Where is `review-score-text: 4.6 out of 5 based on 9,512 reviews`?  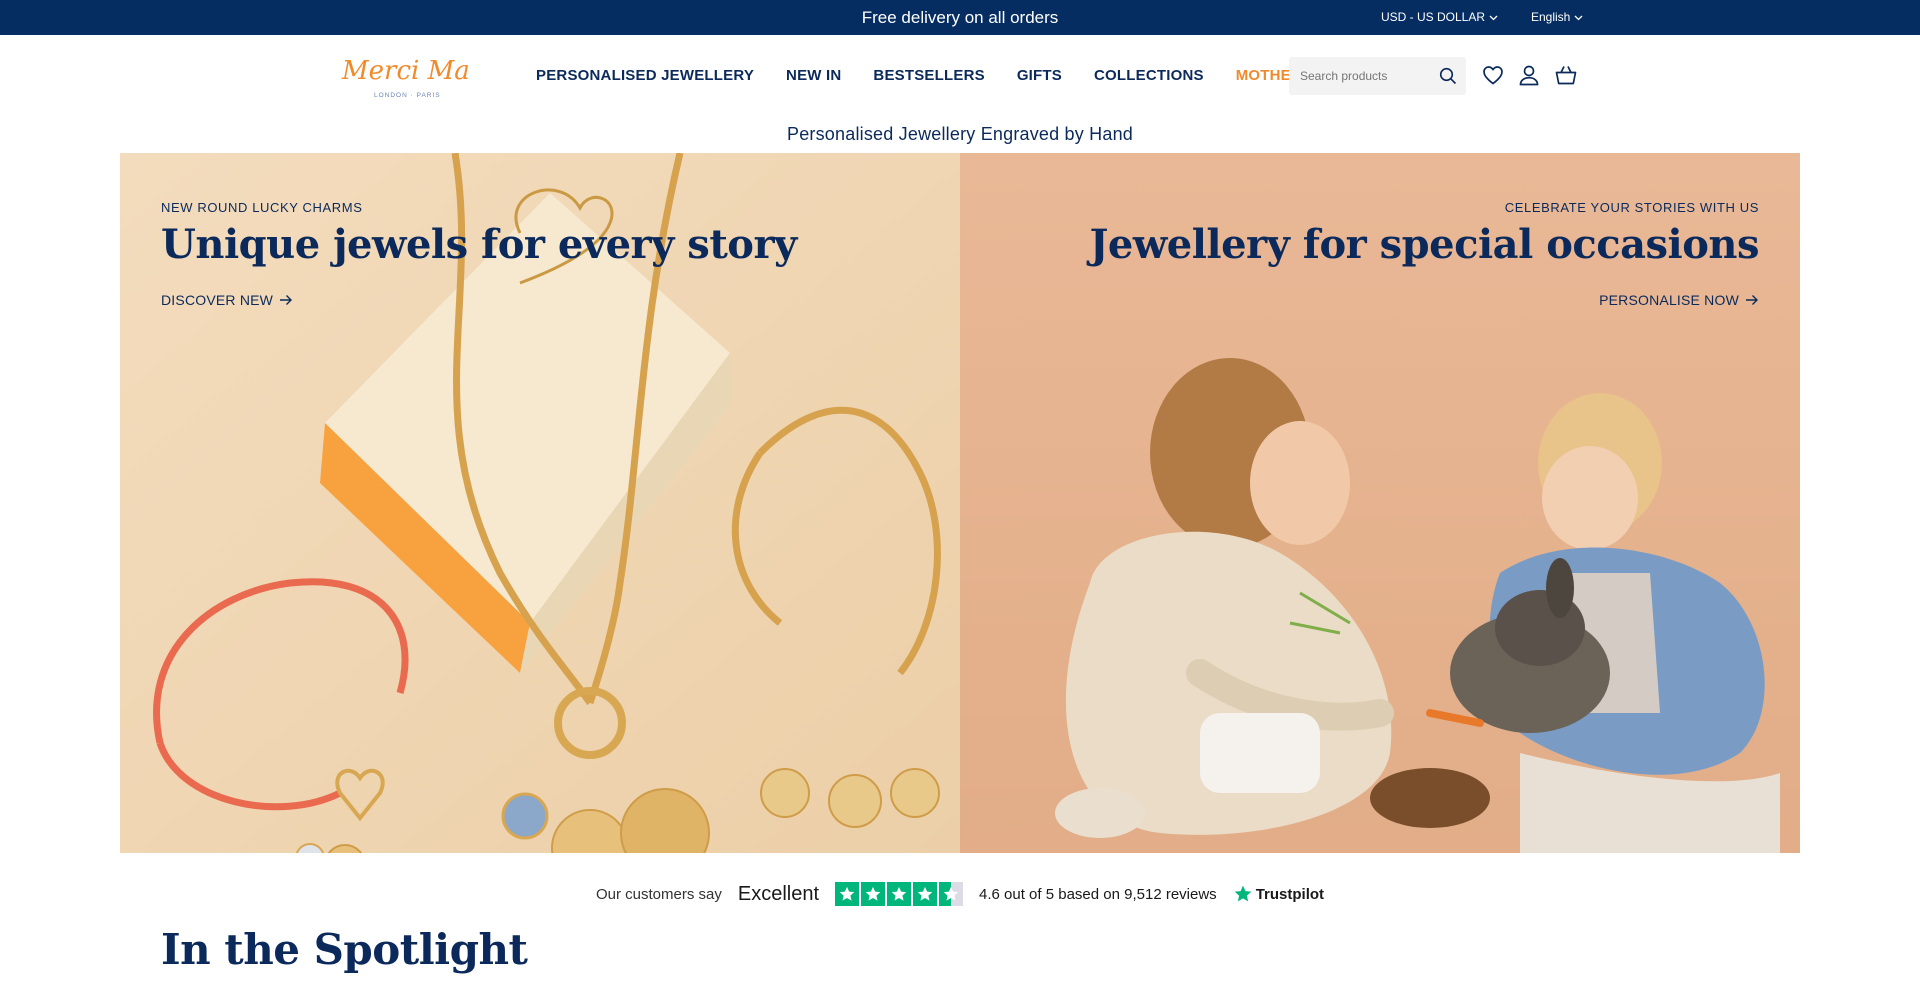
review-score-text: 4.6 out of 5 based on 9,512 reviews is located at coordinates (1098, 894).